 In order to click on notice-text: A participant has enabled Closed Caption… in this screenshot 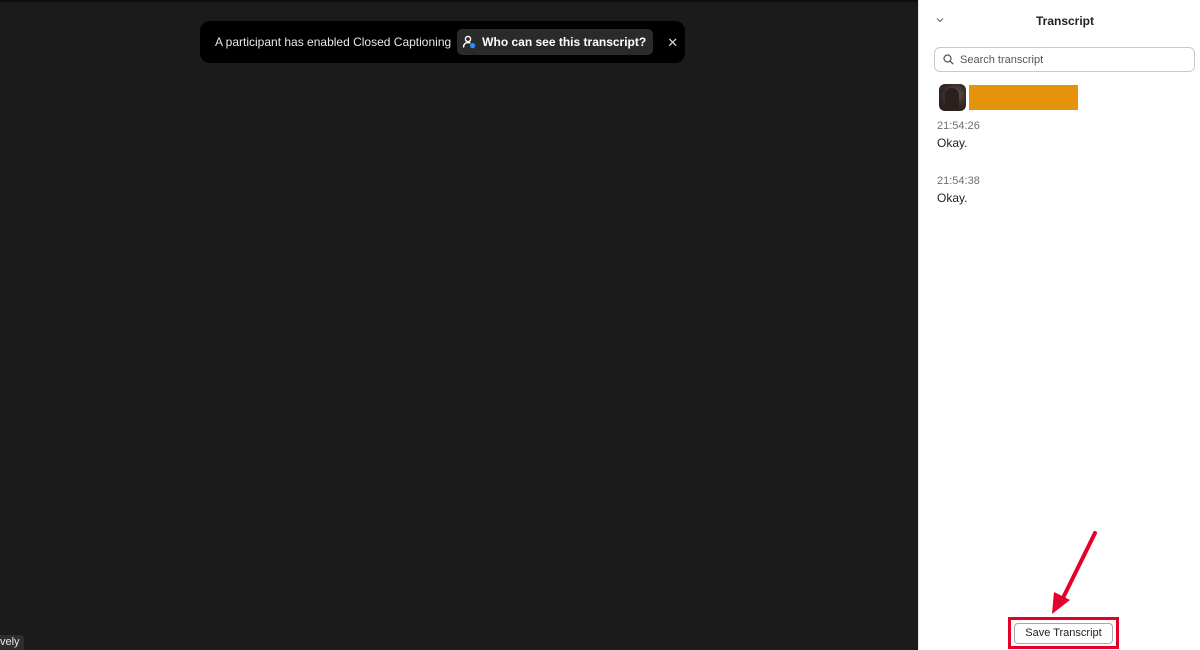, I will do `click(333, 42)`.